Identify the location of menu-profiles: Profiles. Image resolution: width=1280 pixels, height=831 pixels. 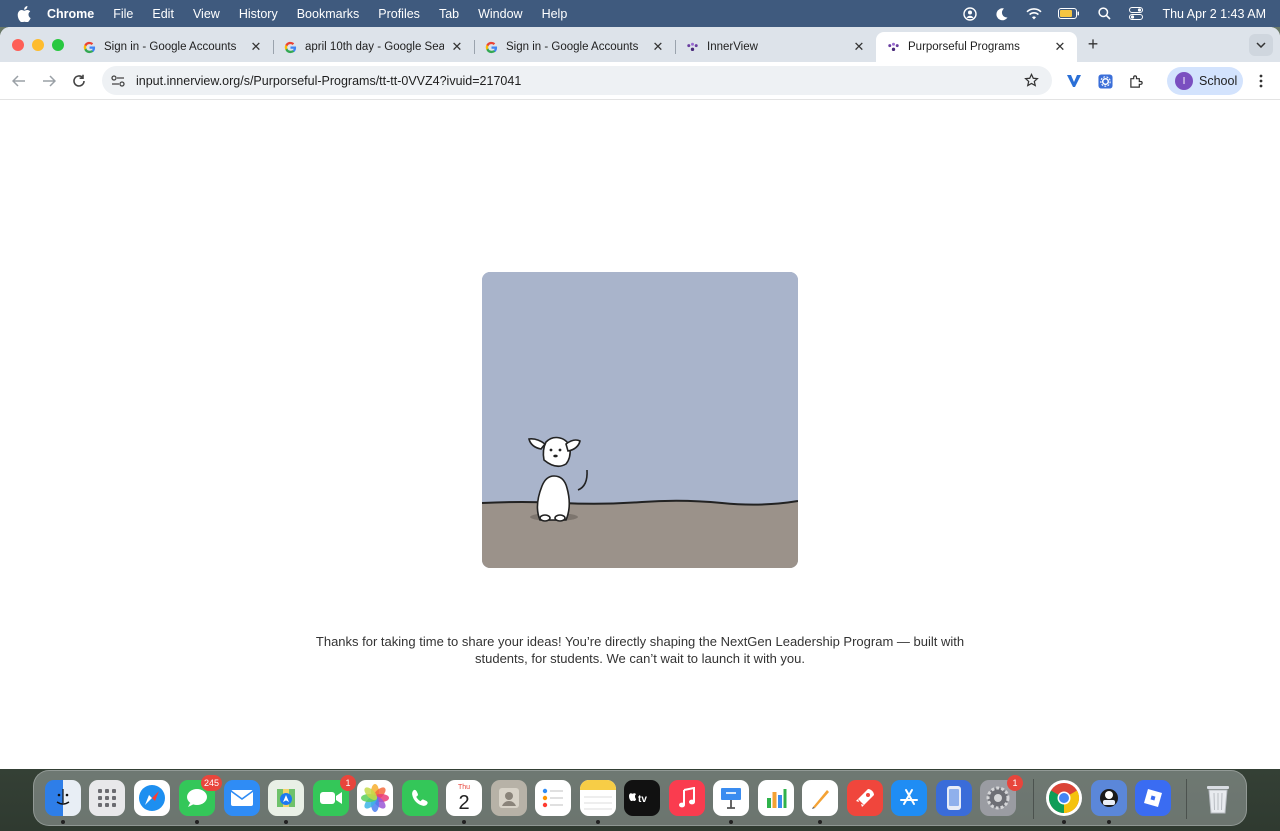
(399, 14).